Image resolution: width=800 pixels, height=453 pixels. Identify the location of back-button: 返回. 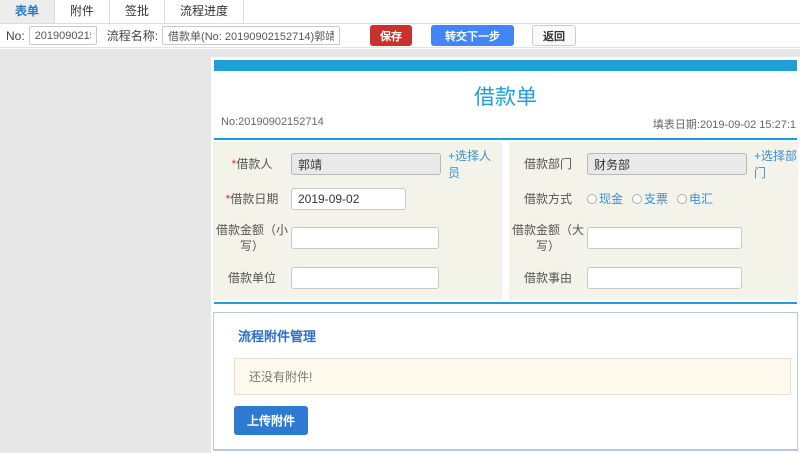
(554, 35).